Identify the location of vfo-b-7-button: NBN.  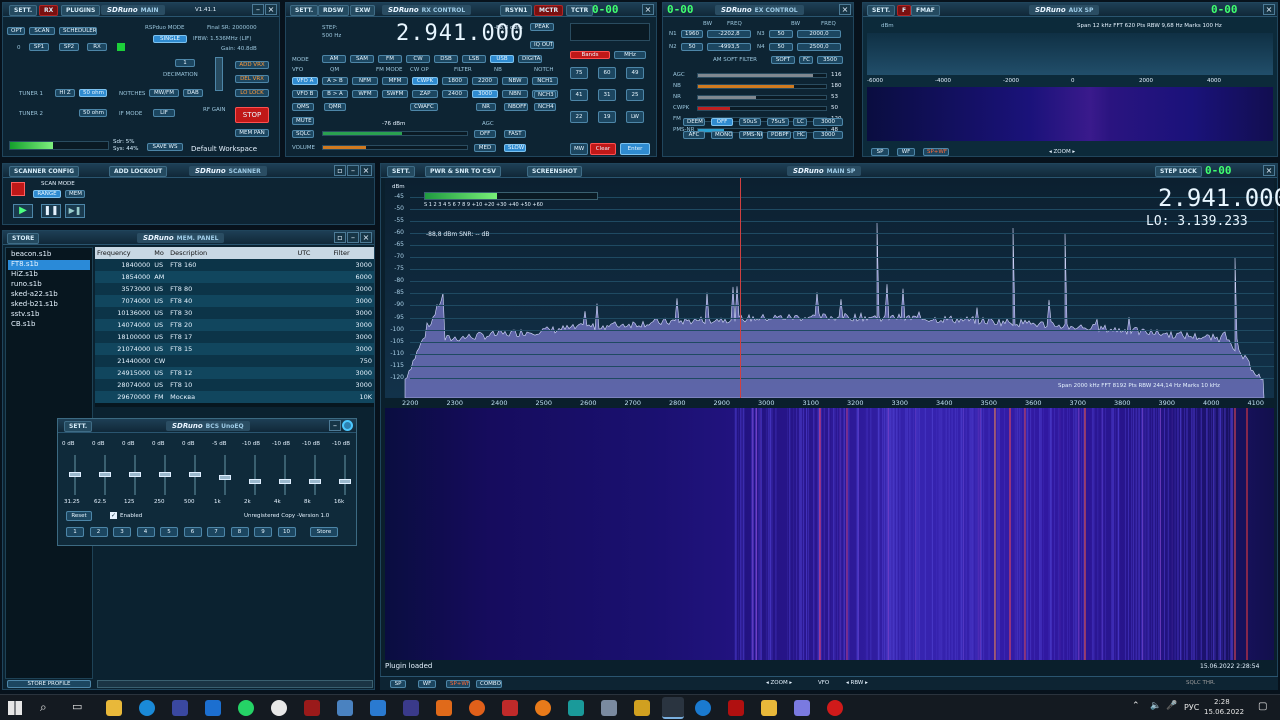
(515, 94).